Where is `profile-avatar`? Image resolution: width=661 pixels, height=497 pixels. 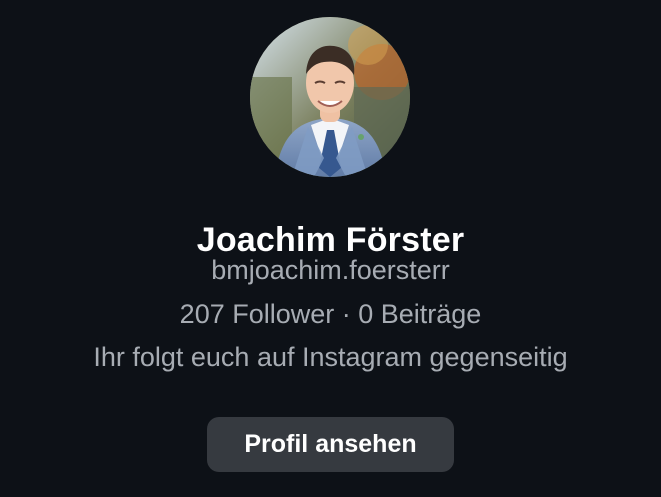 profile-avatar is located at coordinates (330, 97).